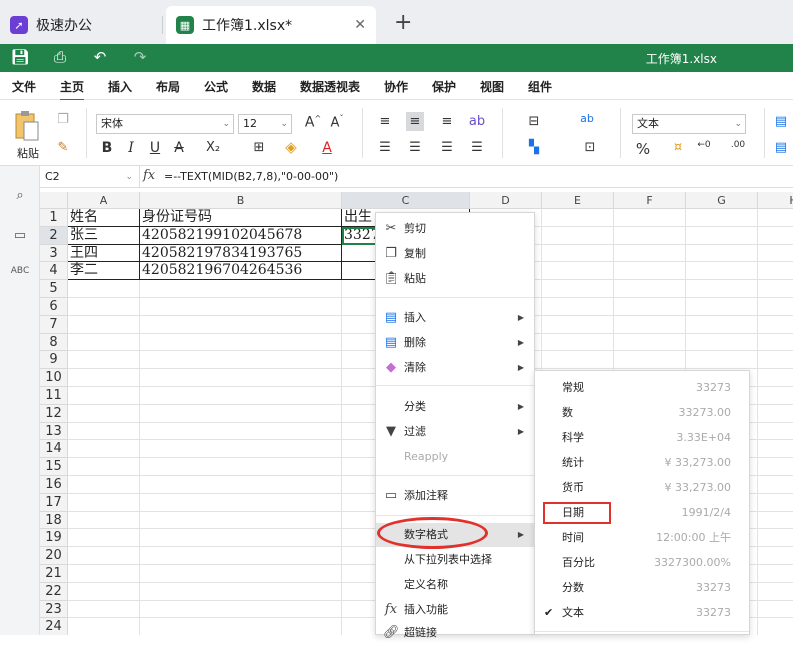 This screenshot has width=793, height=645. I want to click on cell-h3, so click(775, 254).